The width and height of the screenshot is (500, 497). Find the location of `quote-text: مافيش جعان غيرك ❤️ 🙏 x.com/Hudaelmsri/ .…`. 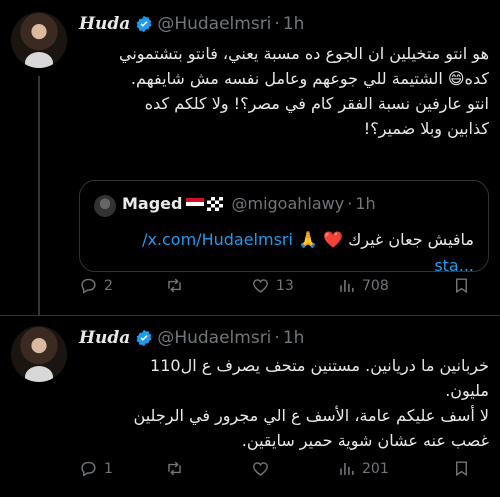

quote-text: مافيش جعان غيرك ❤️ 🙏 x.com/Hudaelmsri/ .… is located at coordinates (284, 253).